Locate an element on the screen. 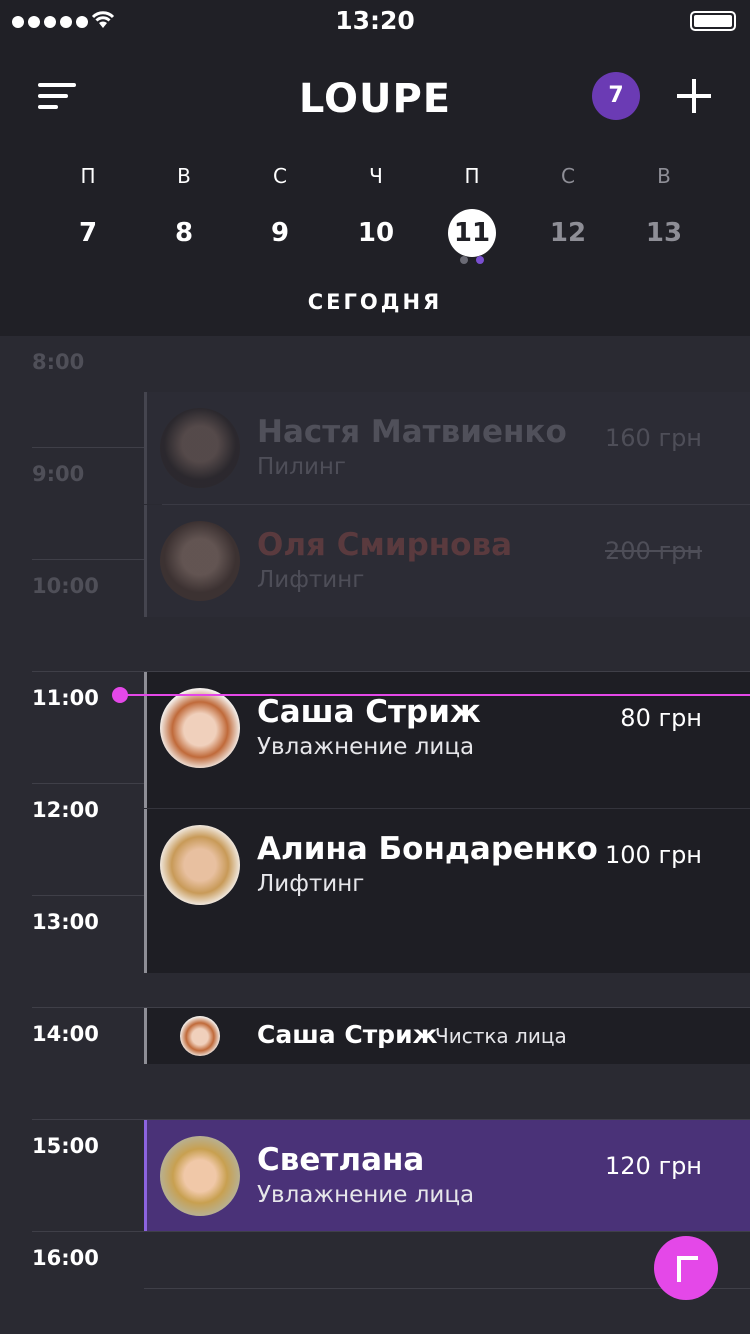  day-number: 11 is located at coordinates (472, 233).